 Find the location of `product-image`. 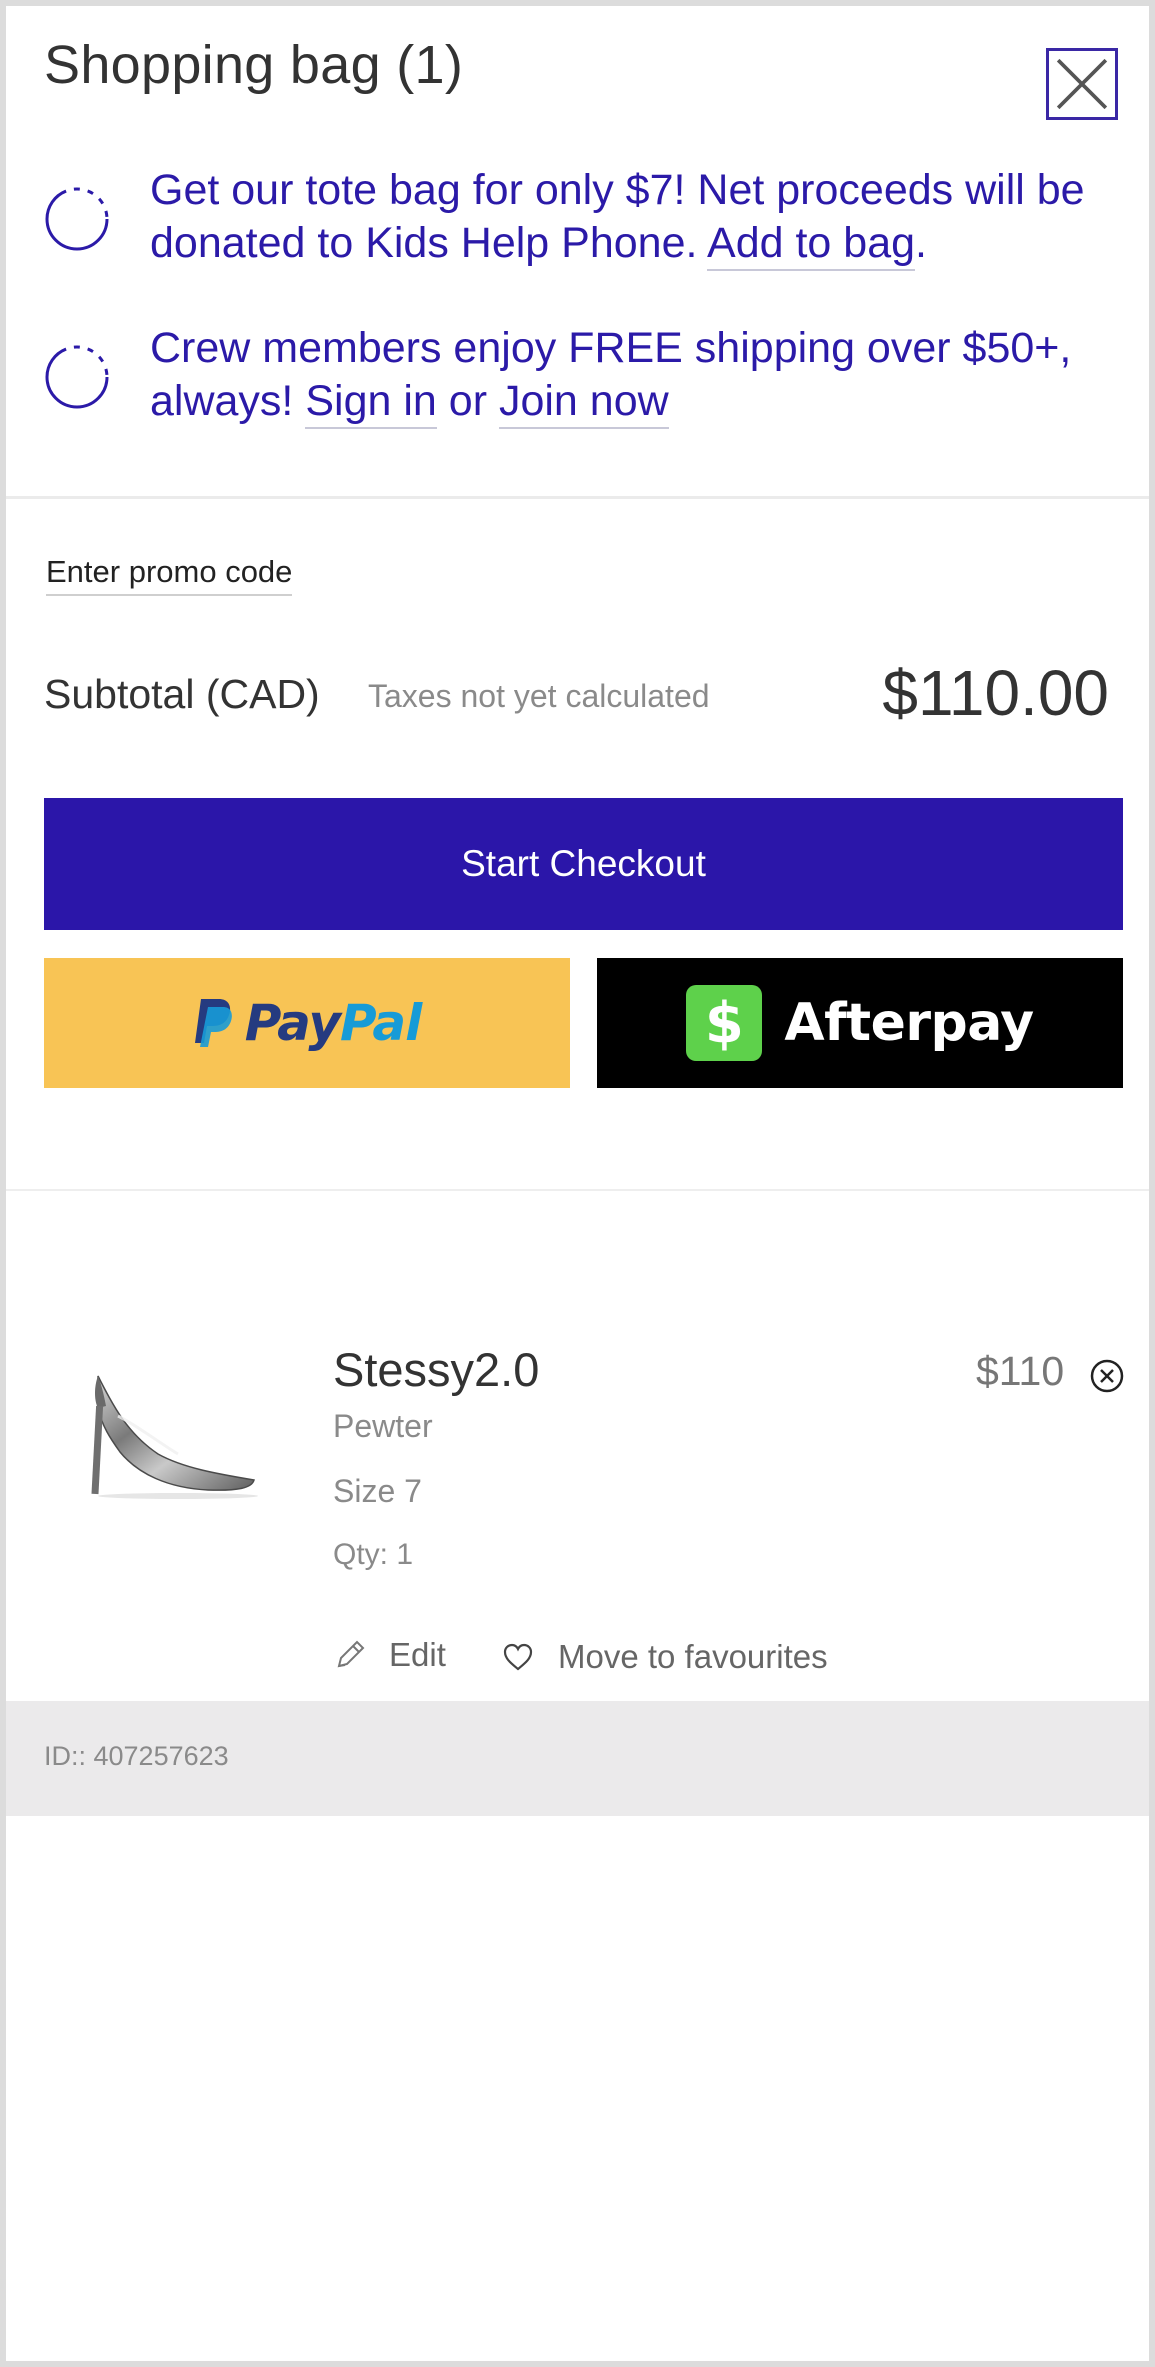

product-image is located at coordinates (163, 1426).